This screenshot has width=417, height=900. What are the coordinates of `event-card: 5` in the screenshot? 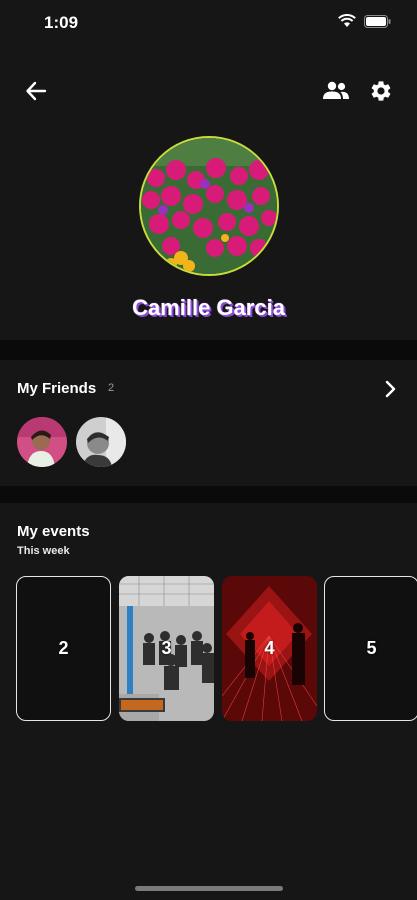 It's located at (370, 648).